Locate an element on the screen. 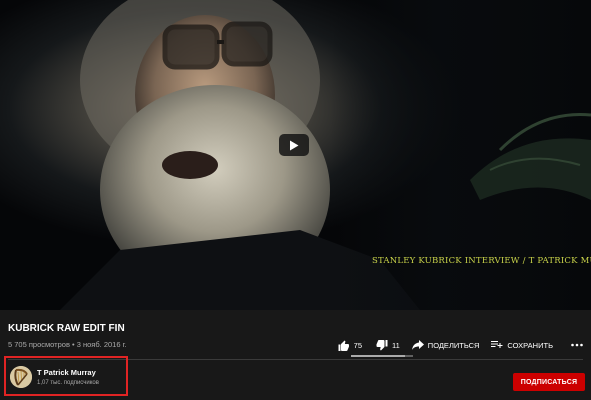 This screenshot has height=400, width=591. play-button is located at coordinates (294, 145).